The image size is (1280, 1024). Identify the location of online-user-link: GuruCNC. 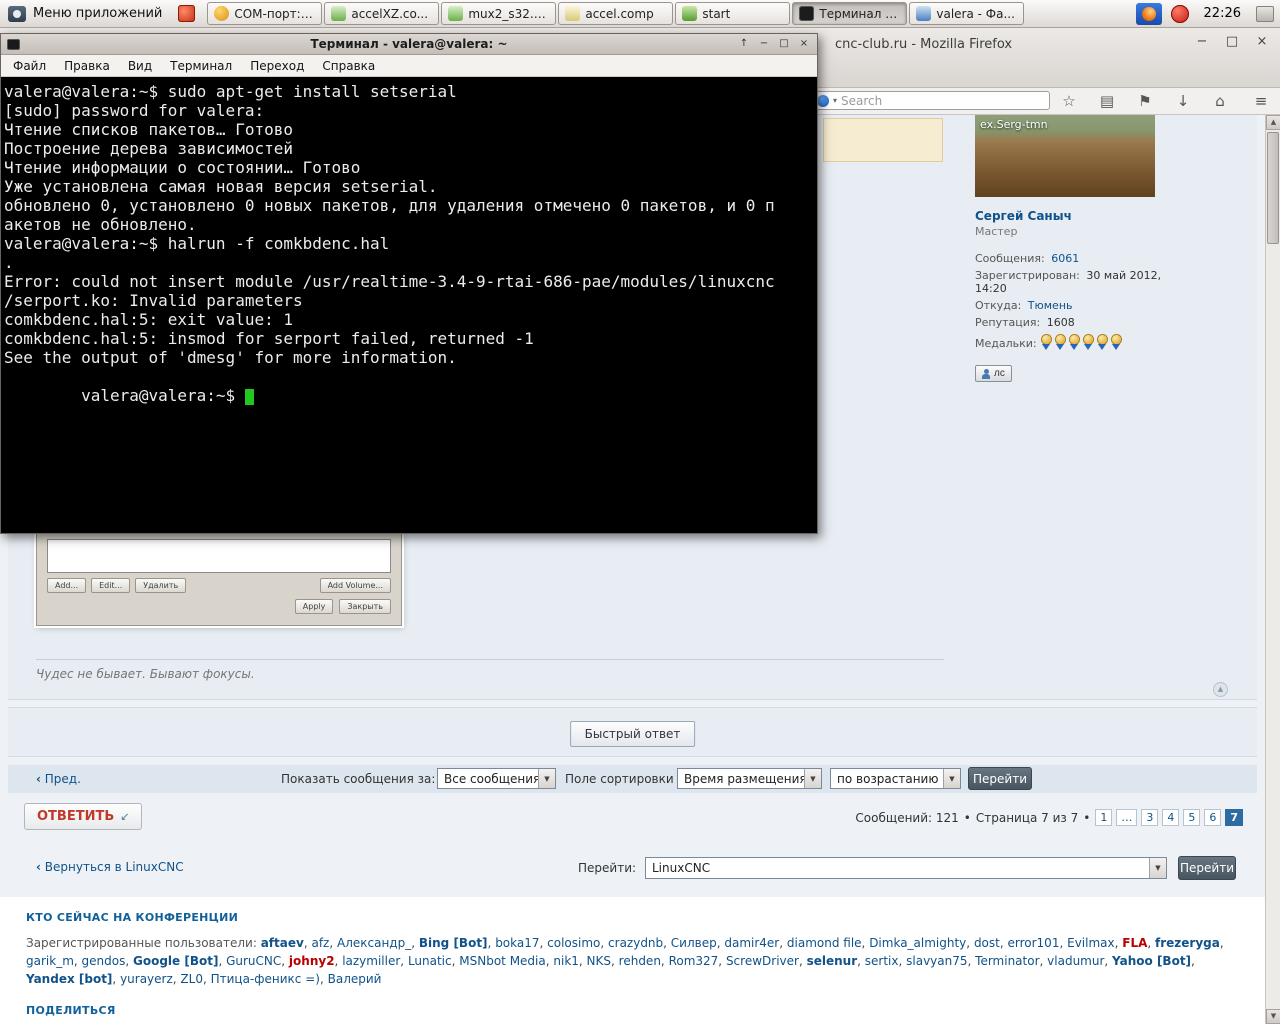
(257, 961).